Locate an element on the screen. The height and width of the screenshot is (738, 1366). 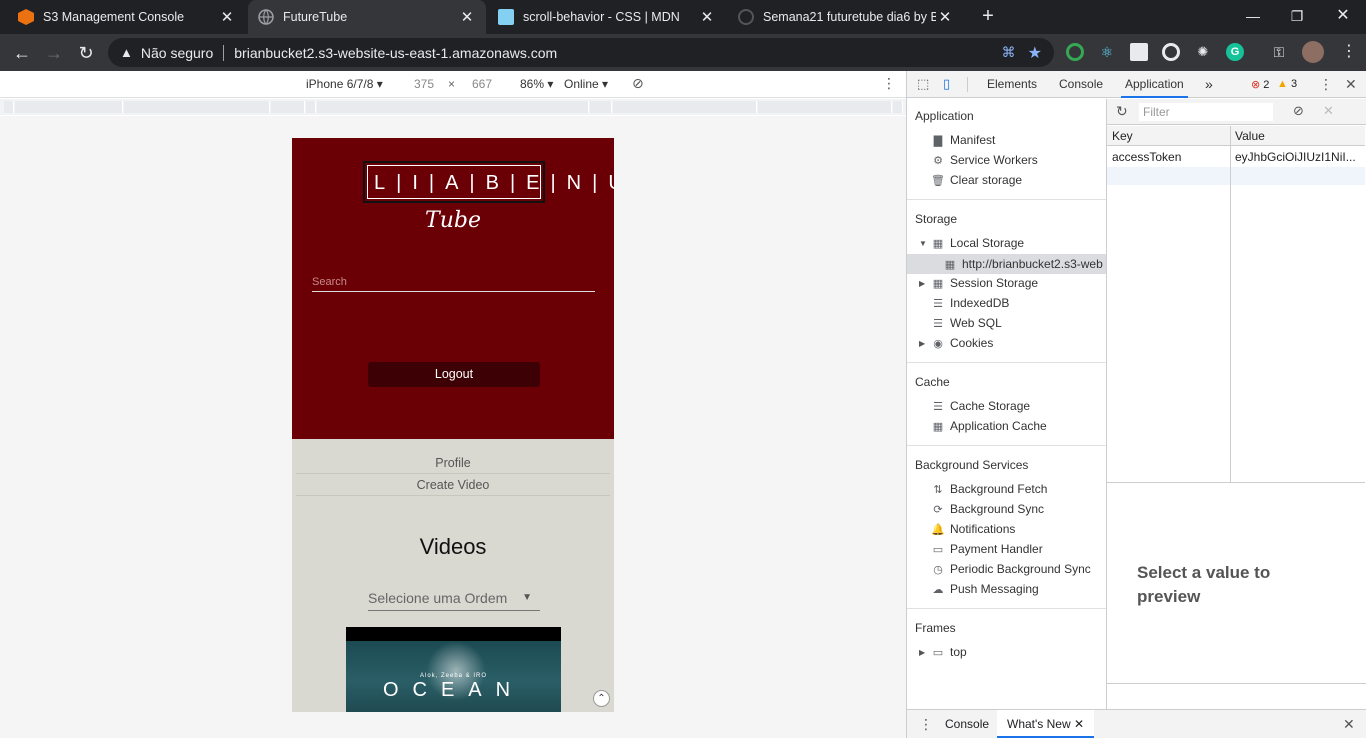
refresh-icon: ↻ is located at coordinates (1122, 111).